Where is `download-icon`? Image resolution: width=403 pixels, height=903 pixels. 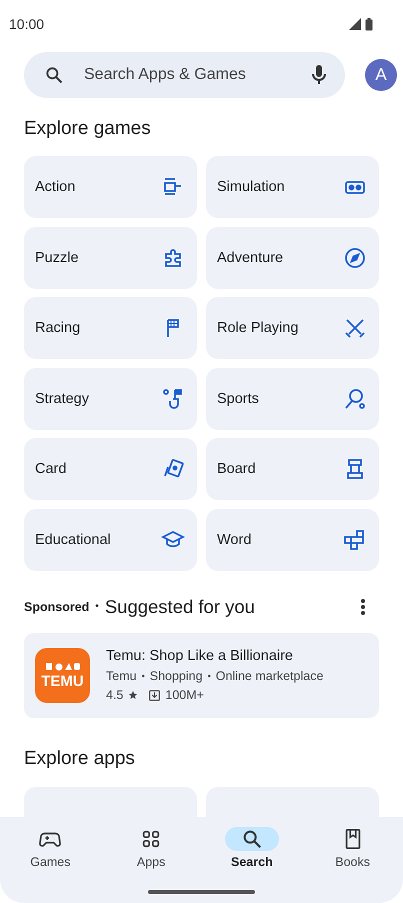 download-icon is located at coordinates (154, 695).